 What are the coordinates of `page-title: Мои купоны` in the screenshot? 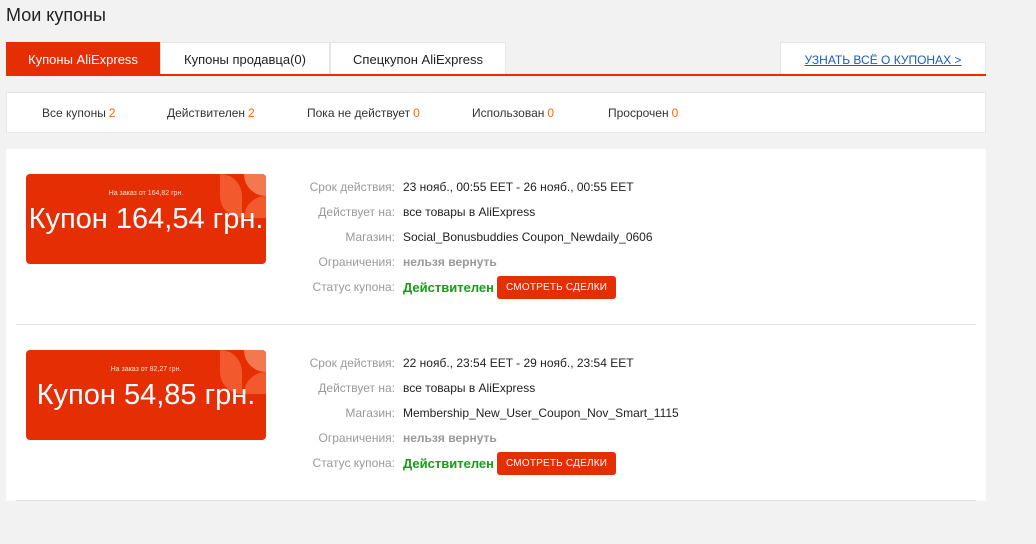 It's located at (56, 15).